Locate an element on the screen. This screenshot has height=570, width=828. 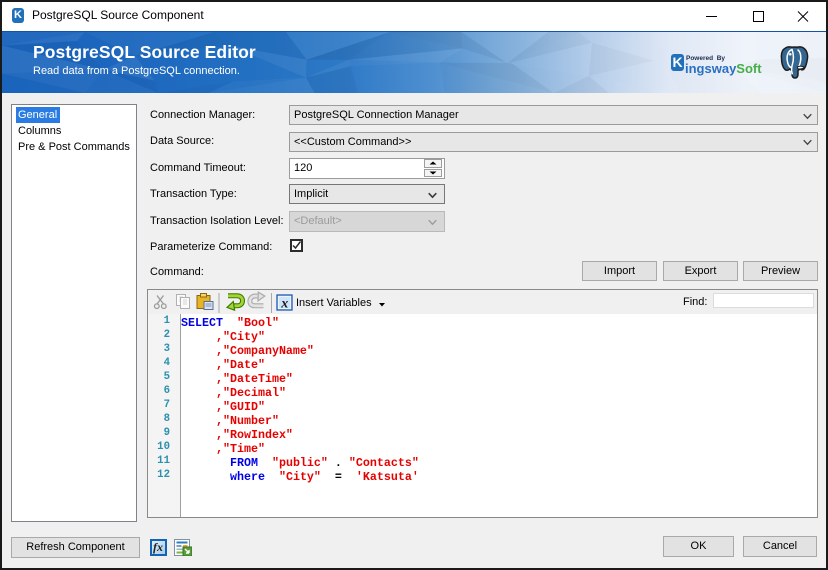
svg-text: x is located at coordinates (284, 304).